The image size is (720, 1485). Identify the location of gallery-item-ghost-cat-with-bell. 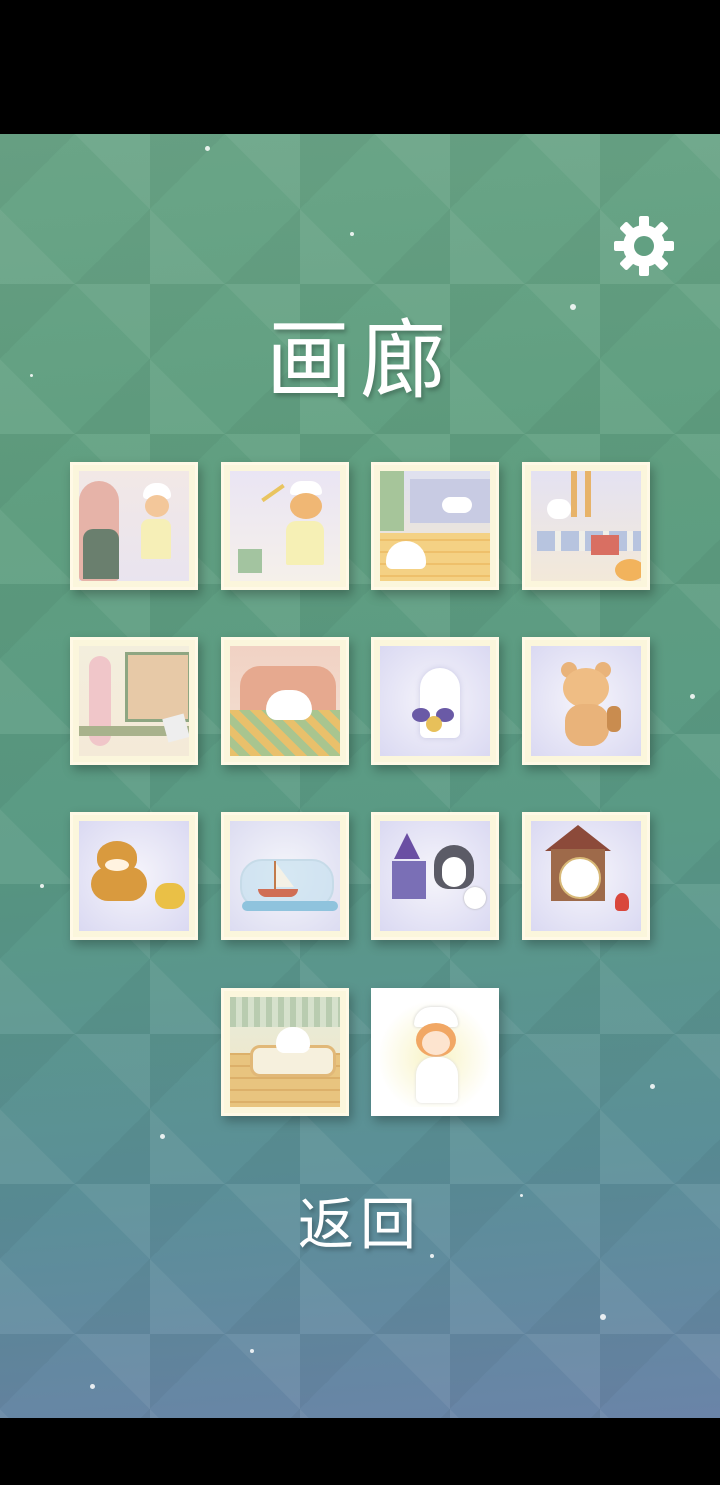
(435, 701).